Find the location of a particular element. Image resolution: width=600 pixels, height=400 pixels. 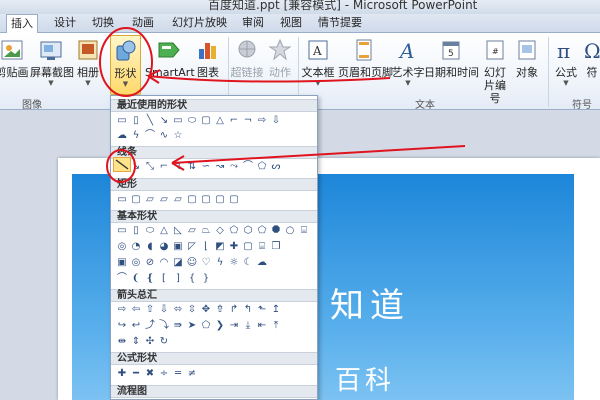

diagonal-stripe-icon: ◩ is located at coordinates (220, 247).